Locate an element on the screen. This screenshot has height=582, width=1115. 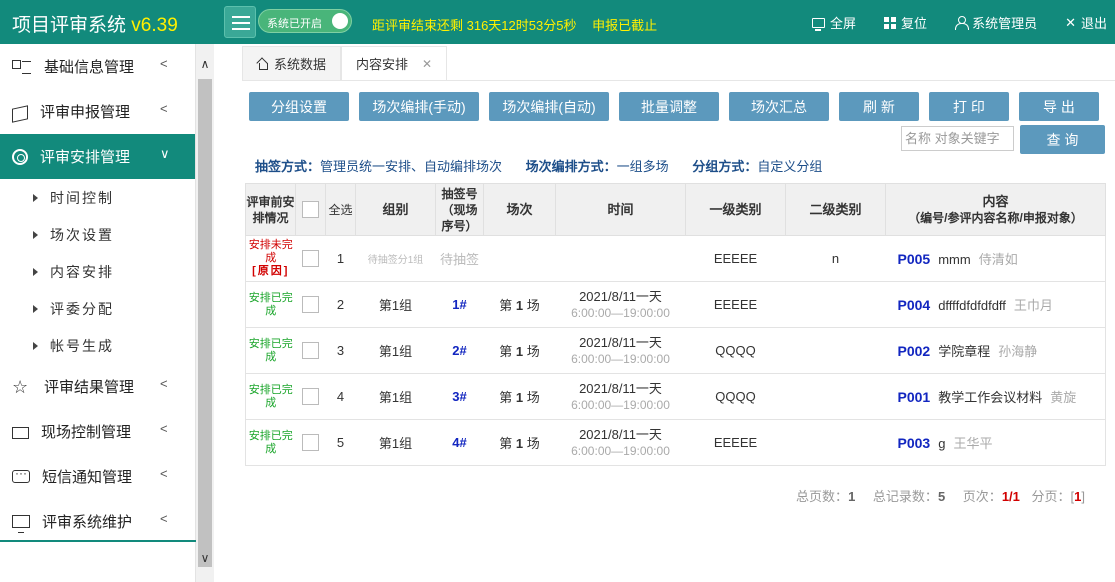
chevron-down-icon: ∨ is located at coordinates (165, 153).